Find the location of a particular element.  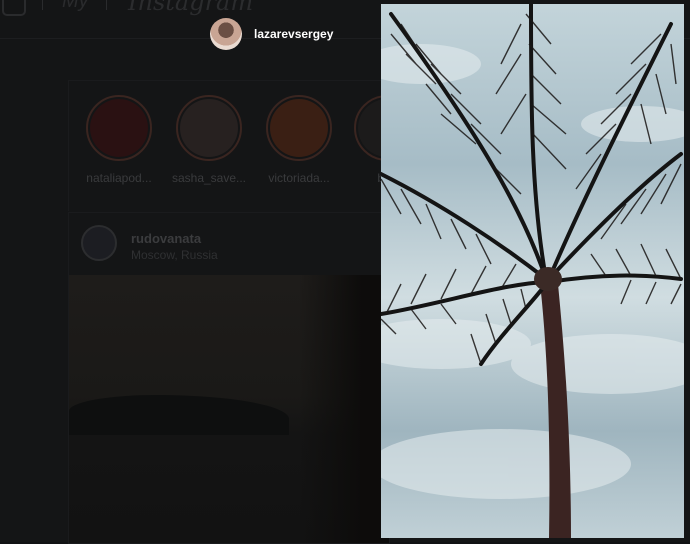

story-user-avatar is located at coordinates (226, 34).